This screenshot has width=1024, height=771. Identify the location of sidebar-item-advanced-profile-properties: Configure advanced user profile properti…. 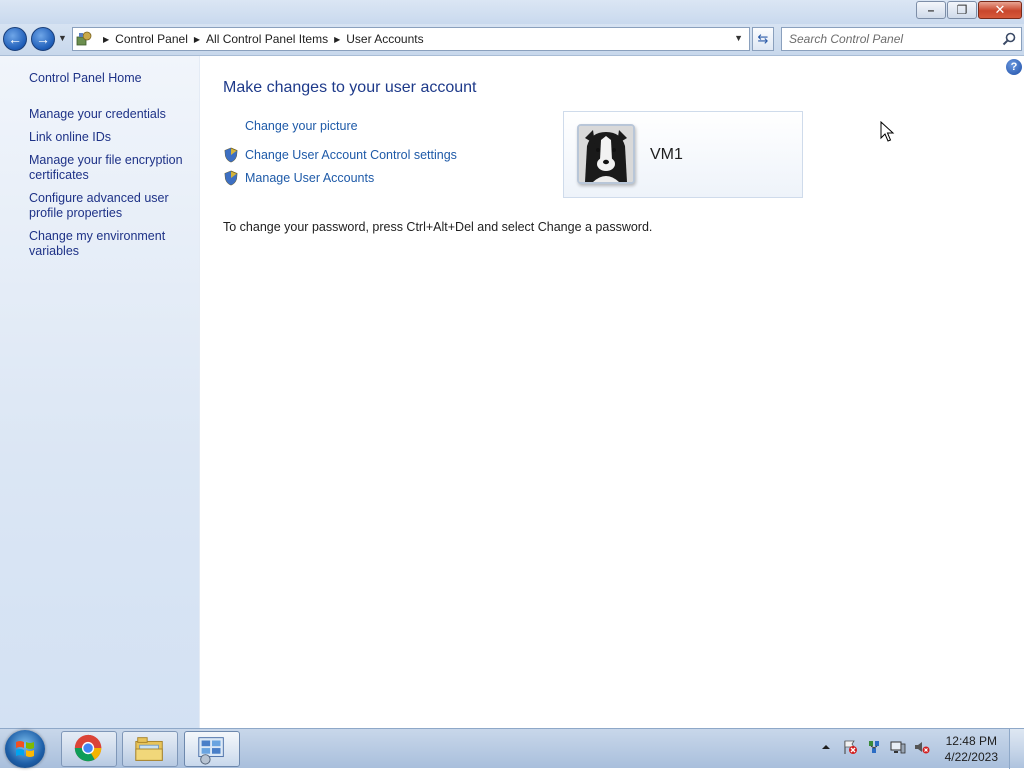
(111, 206).